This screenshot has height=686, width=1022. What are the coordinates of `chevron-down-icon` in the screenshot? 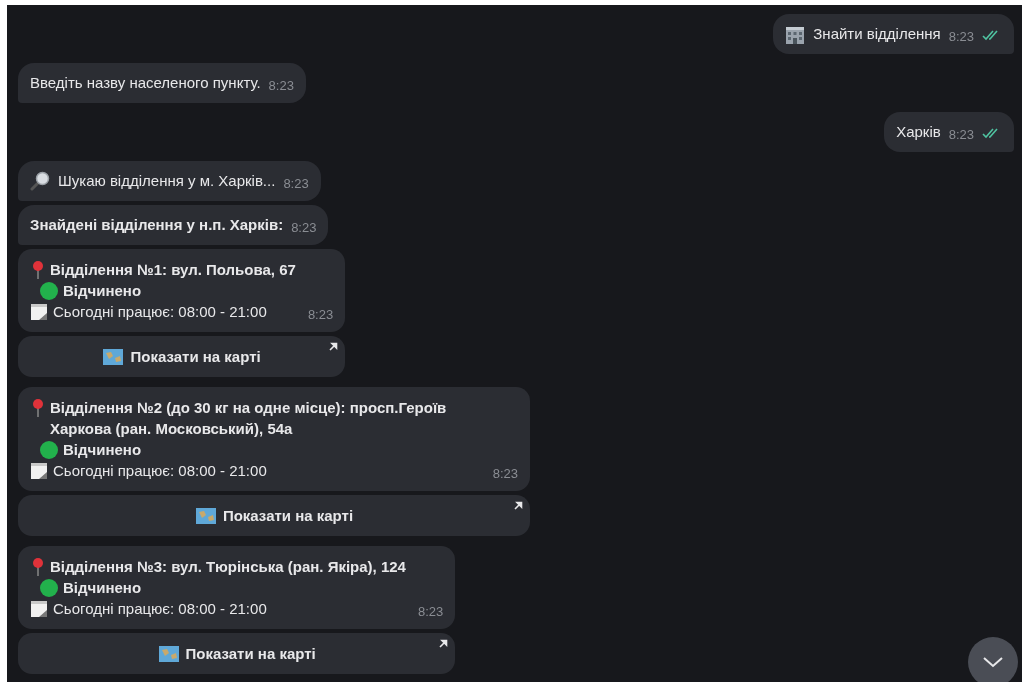 It's located at (993, 662).